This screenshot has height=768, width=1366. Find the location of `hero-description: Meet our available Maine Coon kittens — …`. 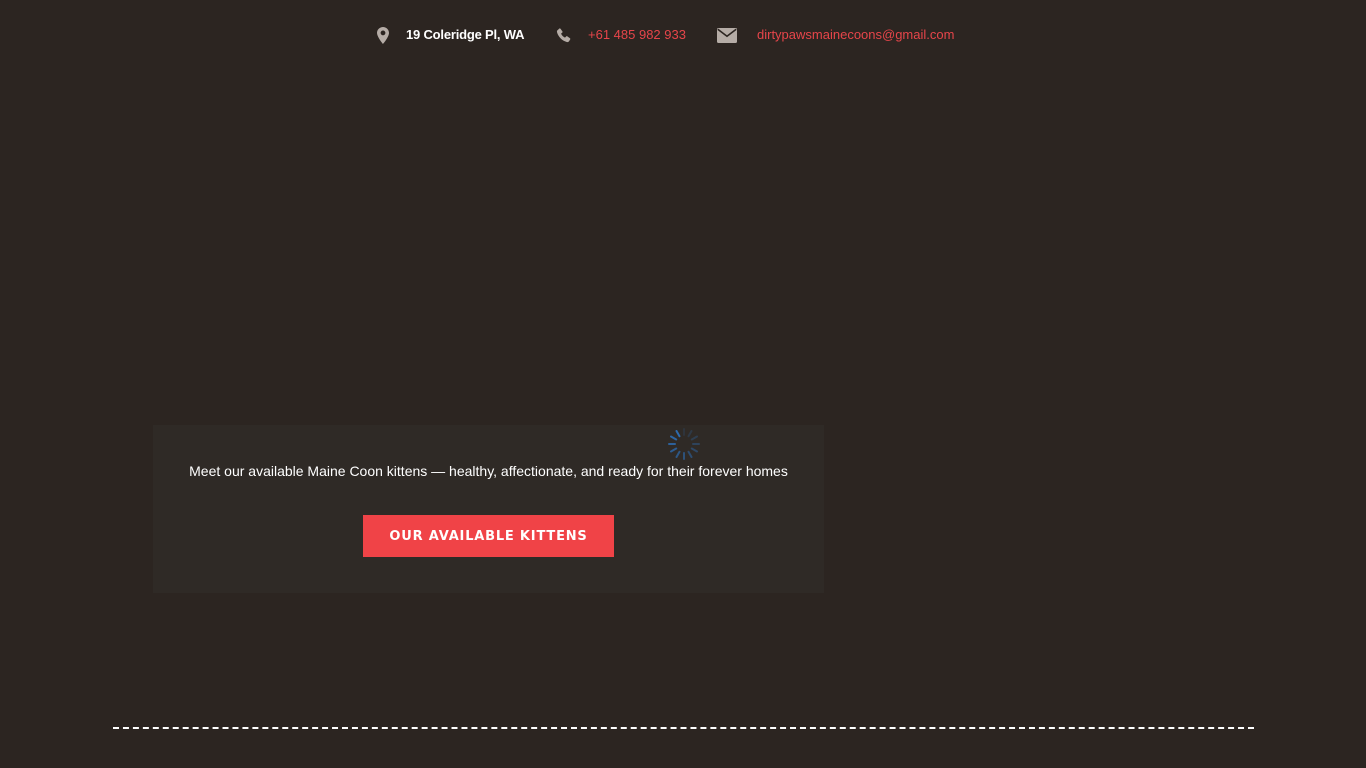

hero-description: Meet our available Maine Coon kittens — … is located at coordinates (488, 471).